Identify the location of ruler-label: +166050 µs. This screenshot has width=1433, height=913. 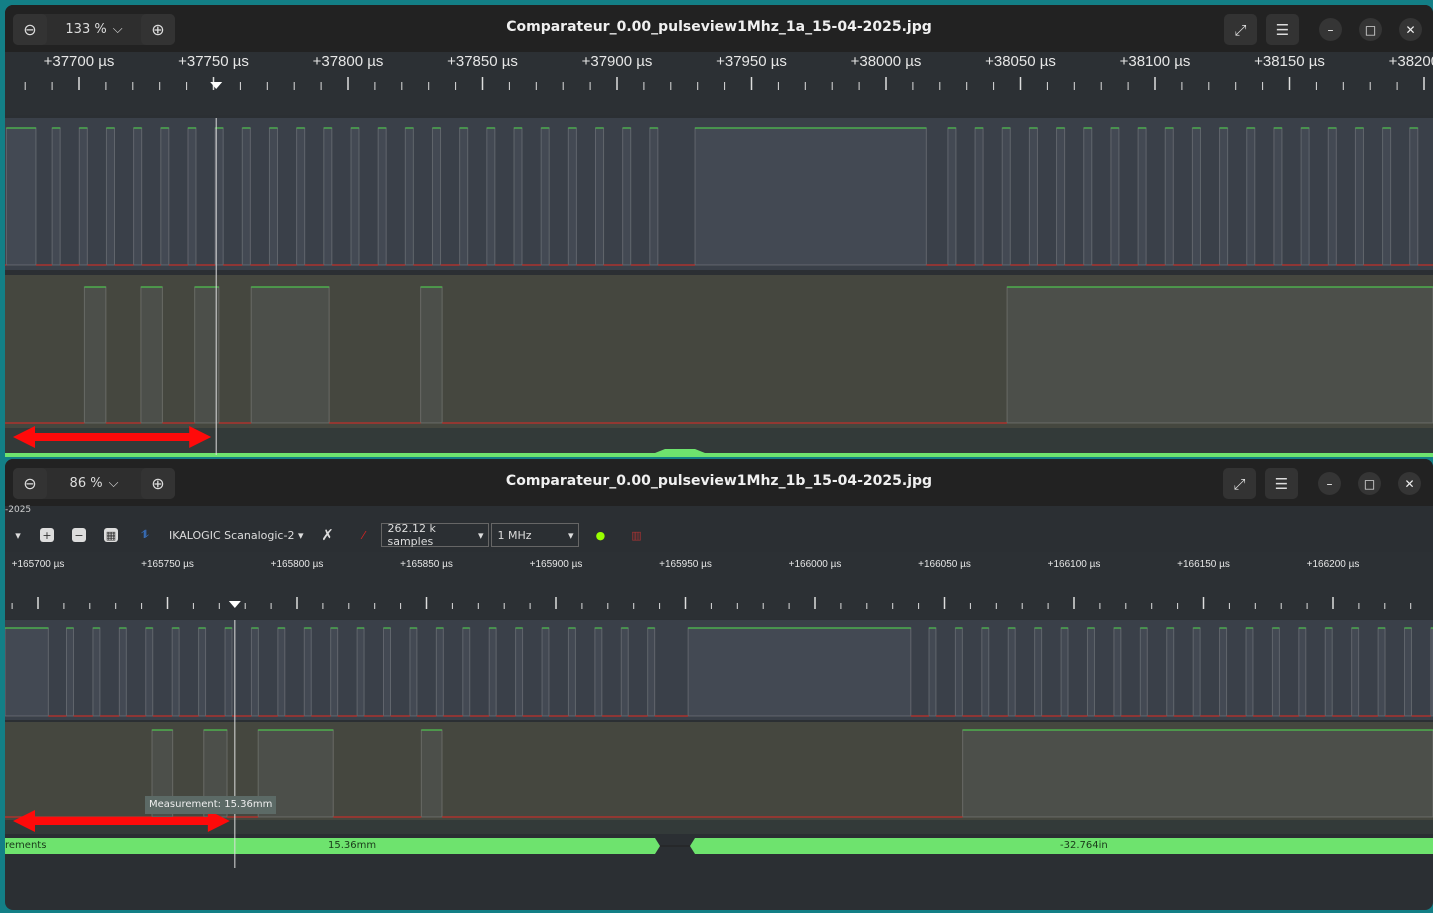
(944, 564).